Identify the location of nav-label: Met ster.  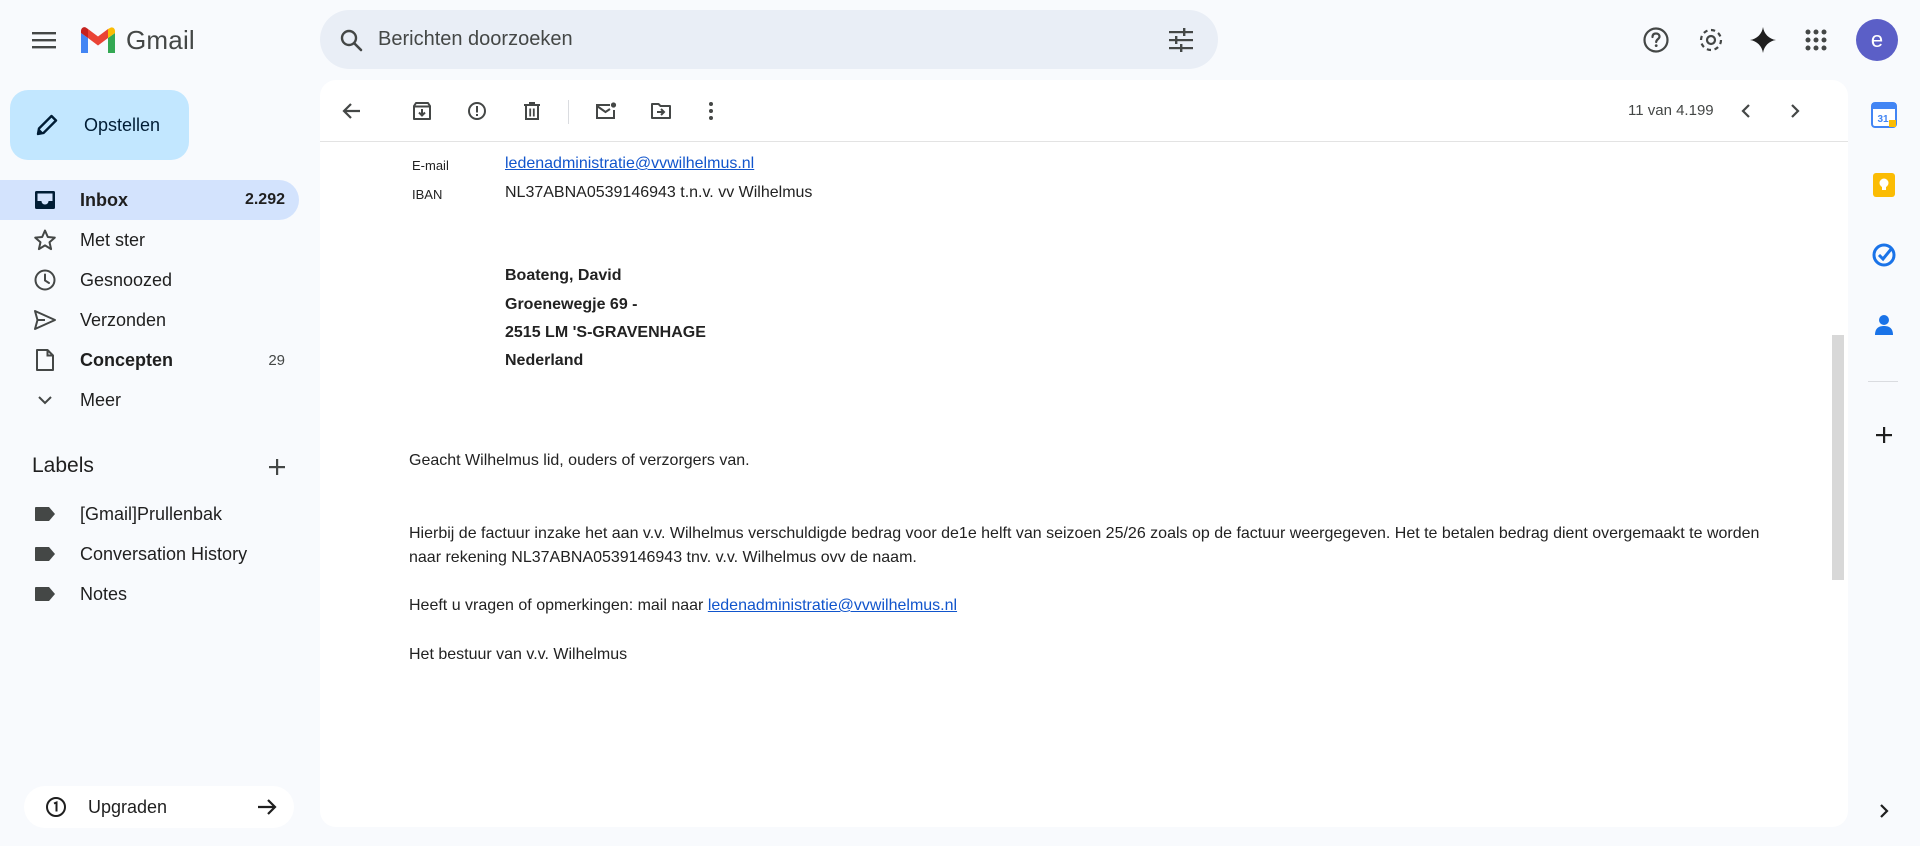
(113, 239).